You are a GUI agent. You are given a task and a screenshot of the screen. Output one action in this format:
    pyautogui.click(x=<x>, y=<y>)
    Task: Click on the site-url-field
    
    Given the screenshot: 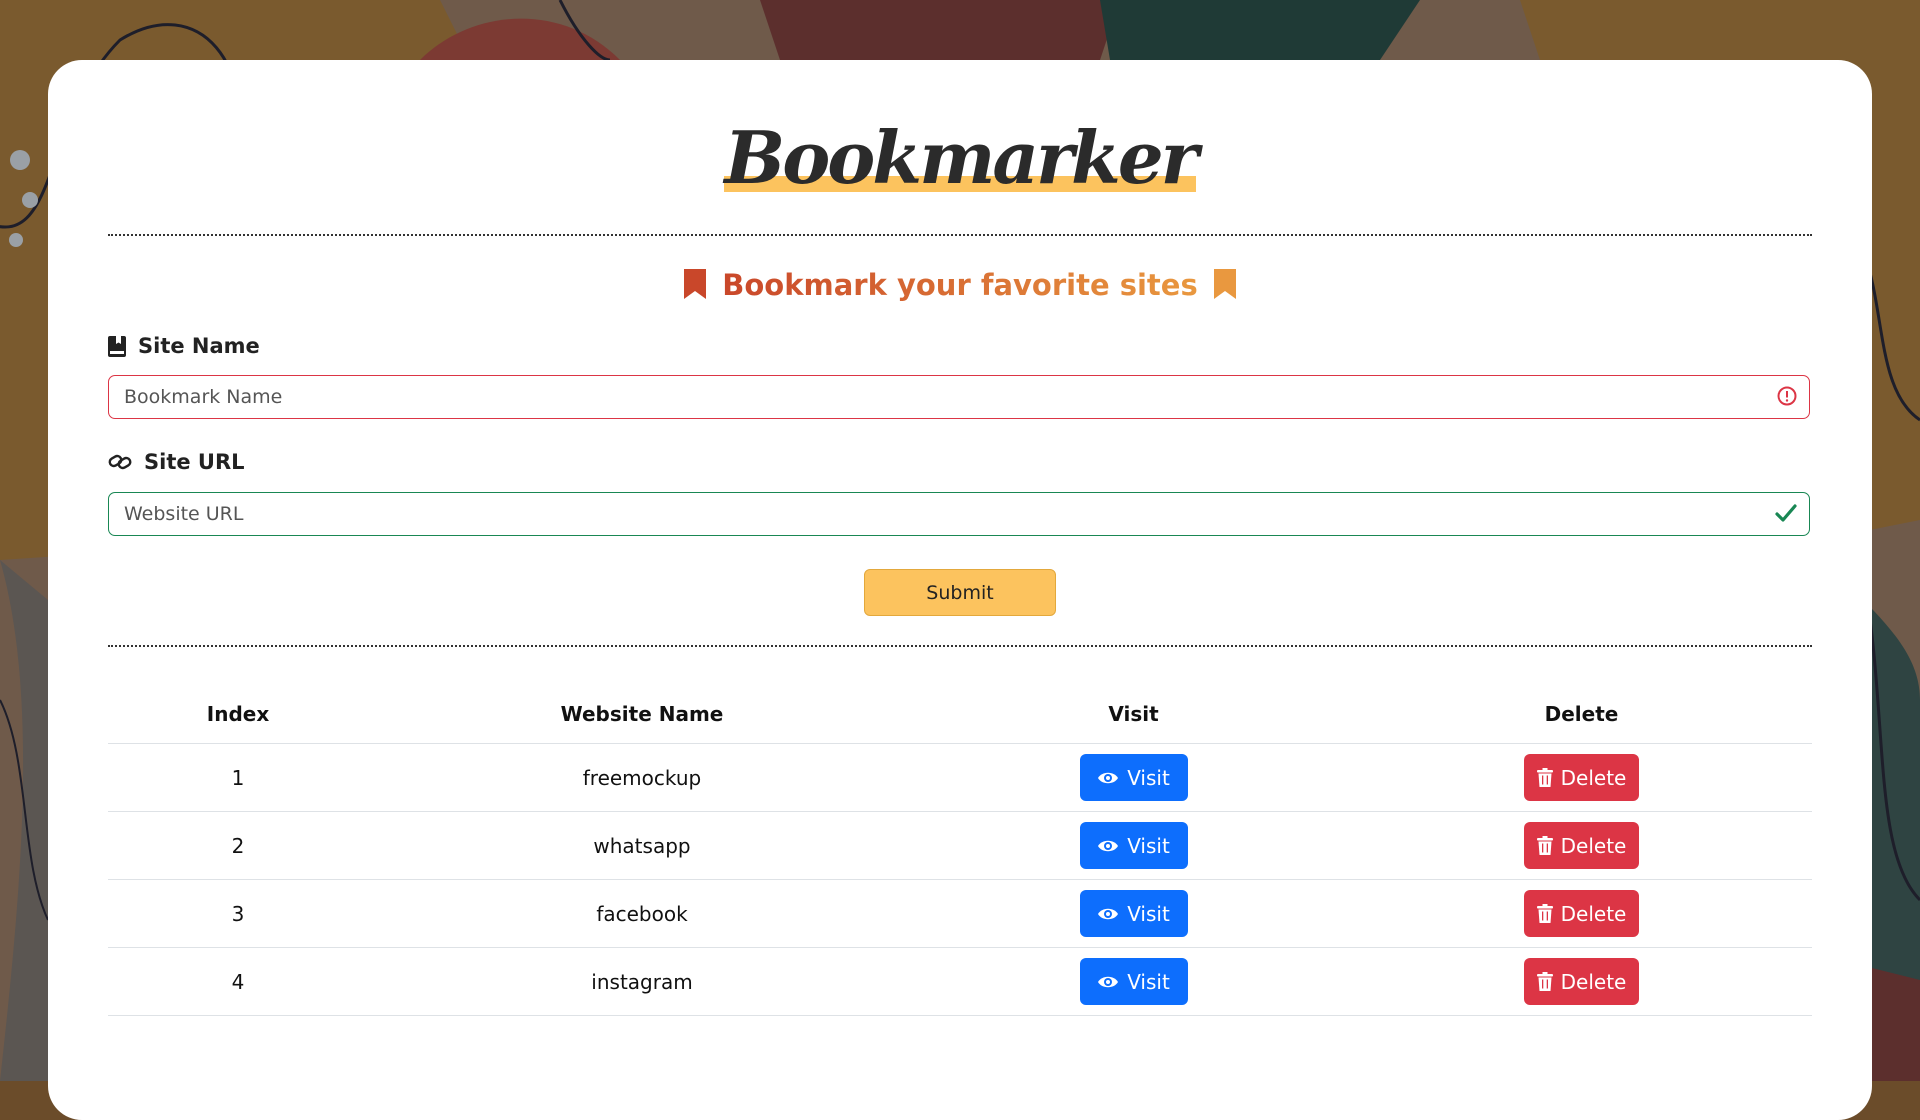 What is the action you would take?
    pyautogui.click(x=959, y=514)
    